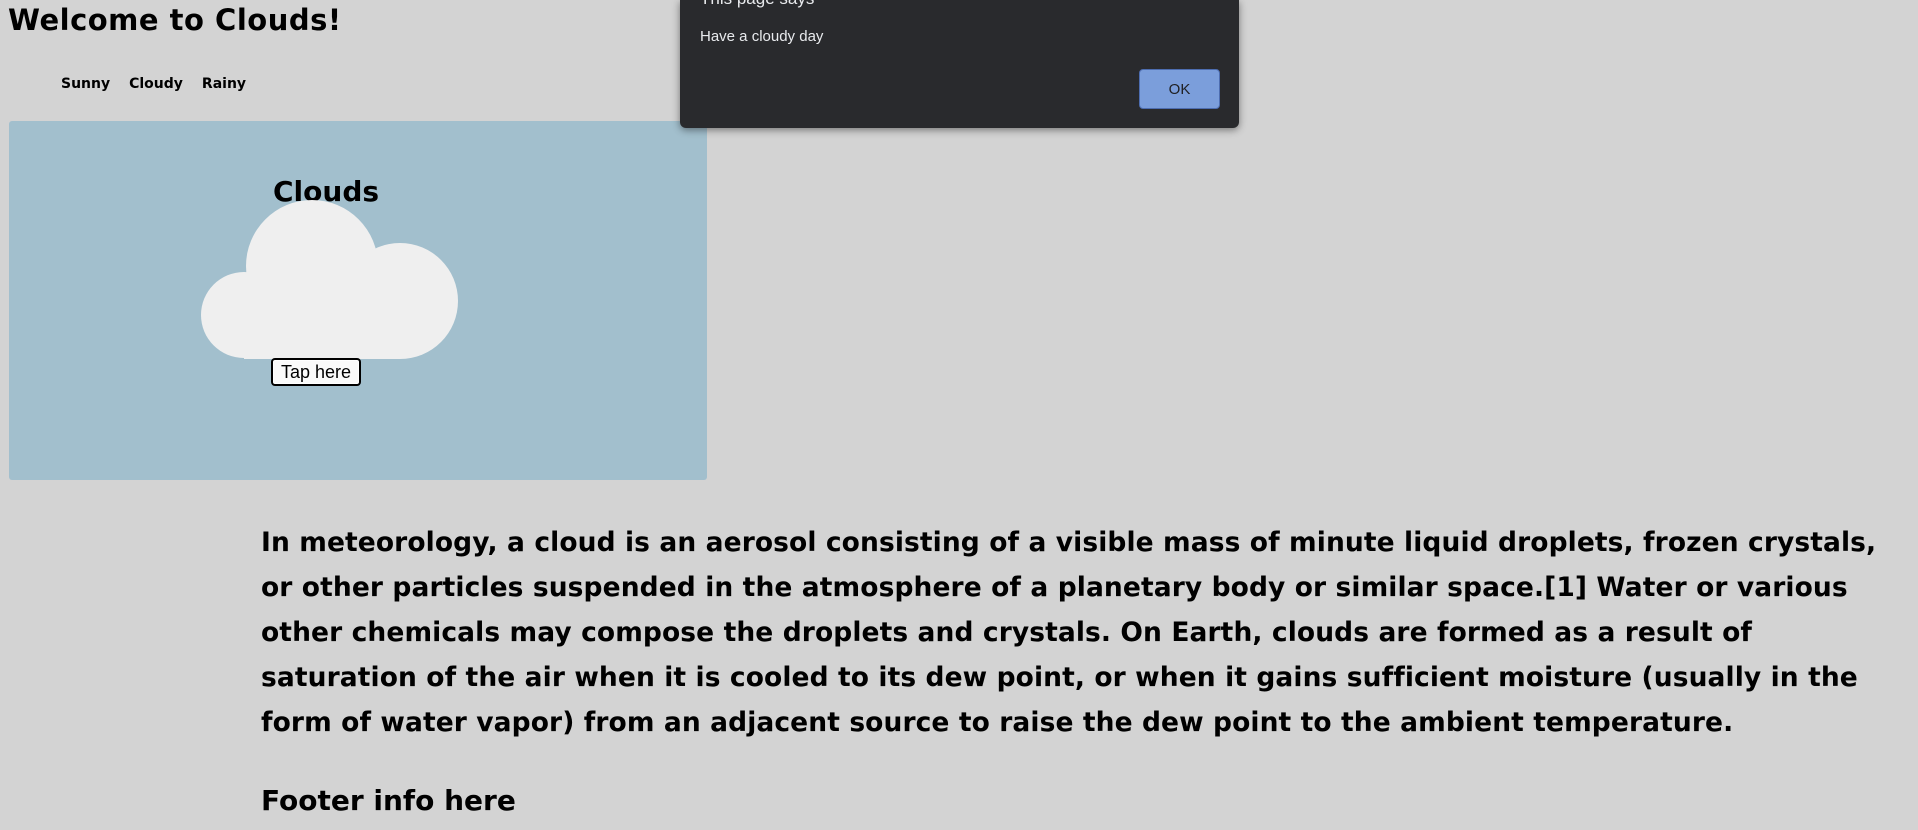 This screenshot has width=1918, height=830. What do you see at coordinates (329, 279) in the screenshot?
I see `cloud-shape` at bounding box center [329, 279].